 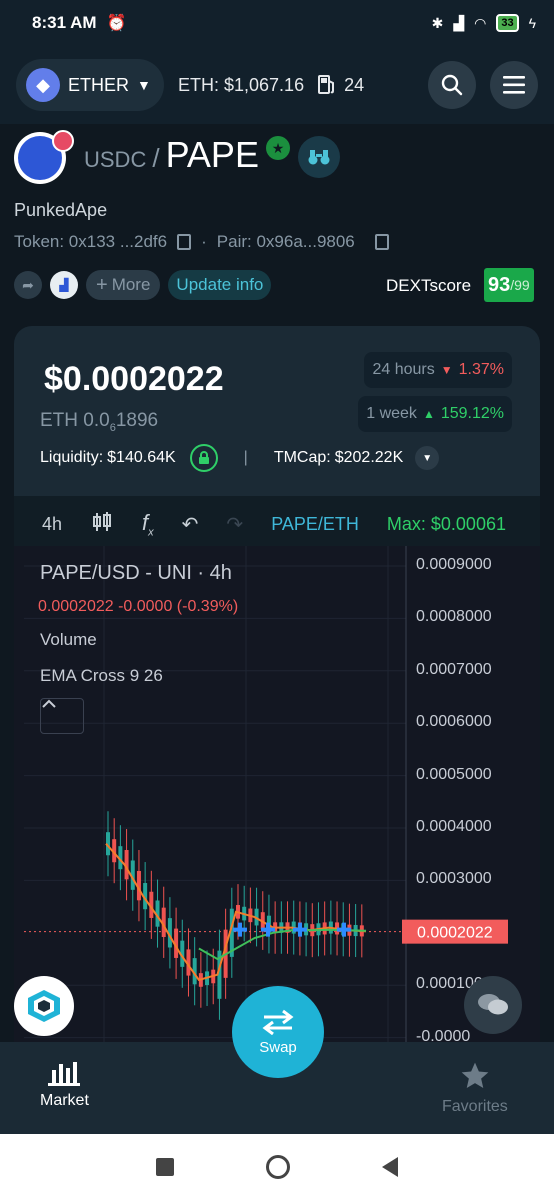 What do you see at coordinates (454, 879) in the screenshot?
I see `y-tick-label: 0.0003000` at bounding box center [454, 879].